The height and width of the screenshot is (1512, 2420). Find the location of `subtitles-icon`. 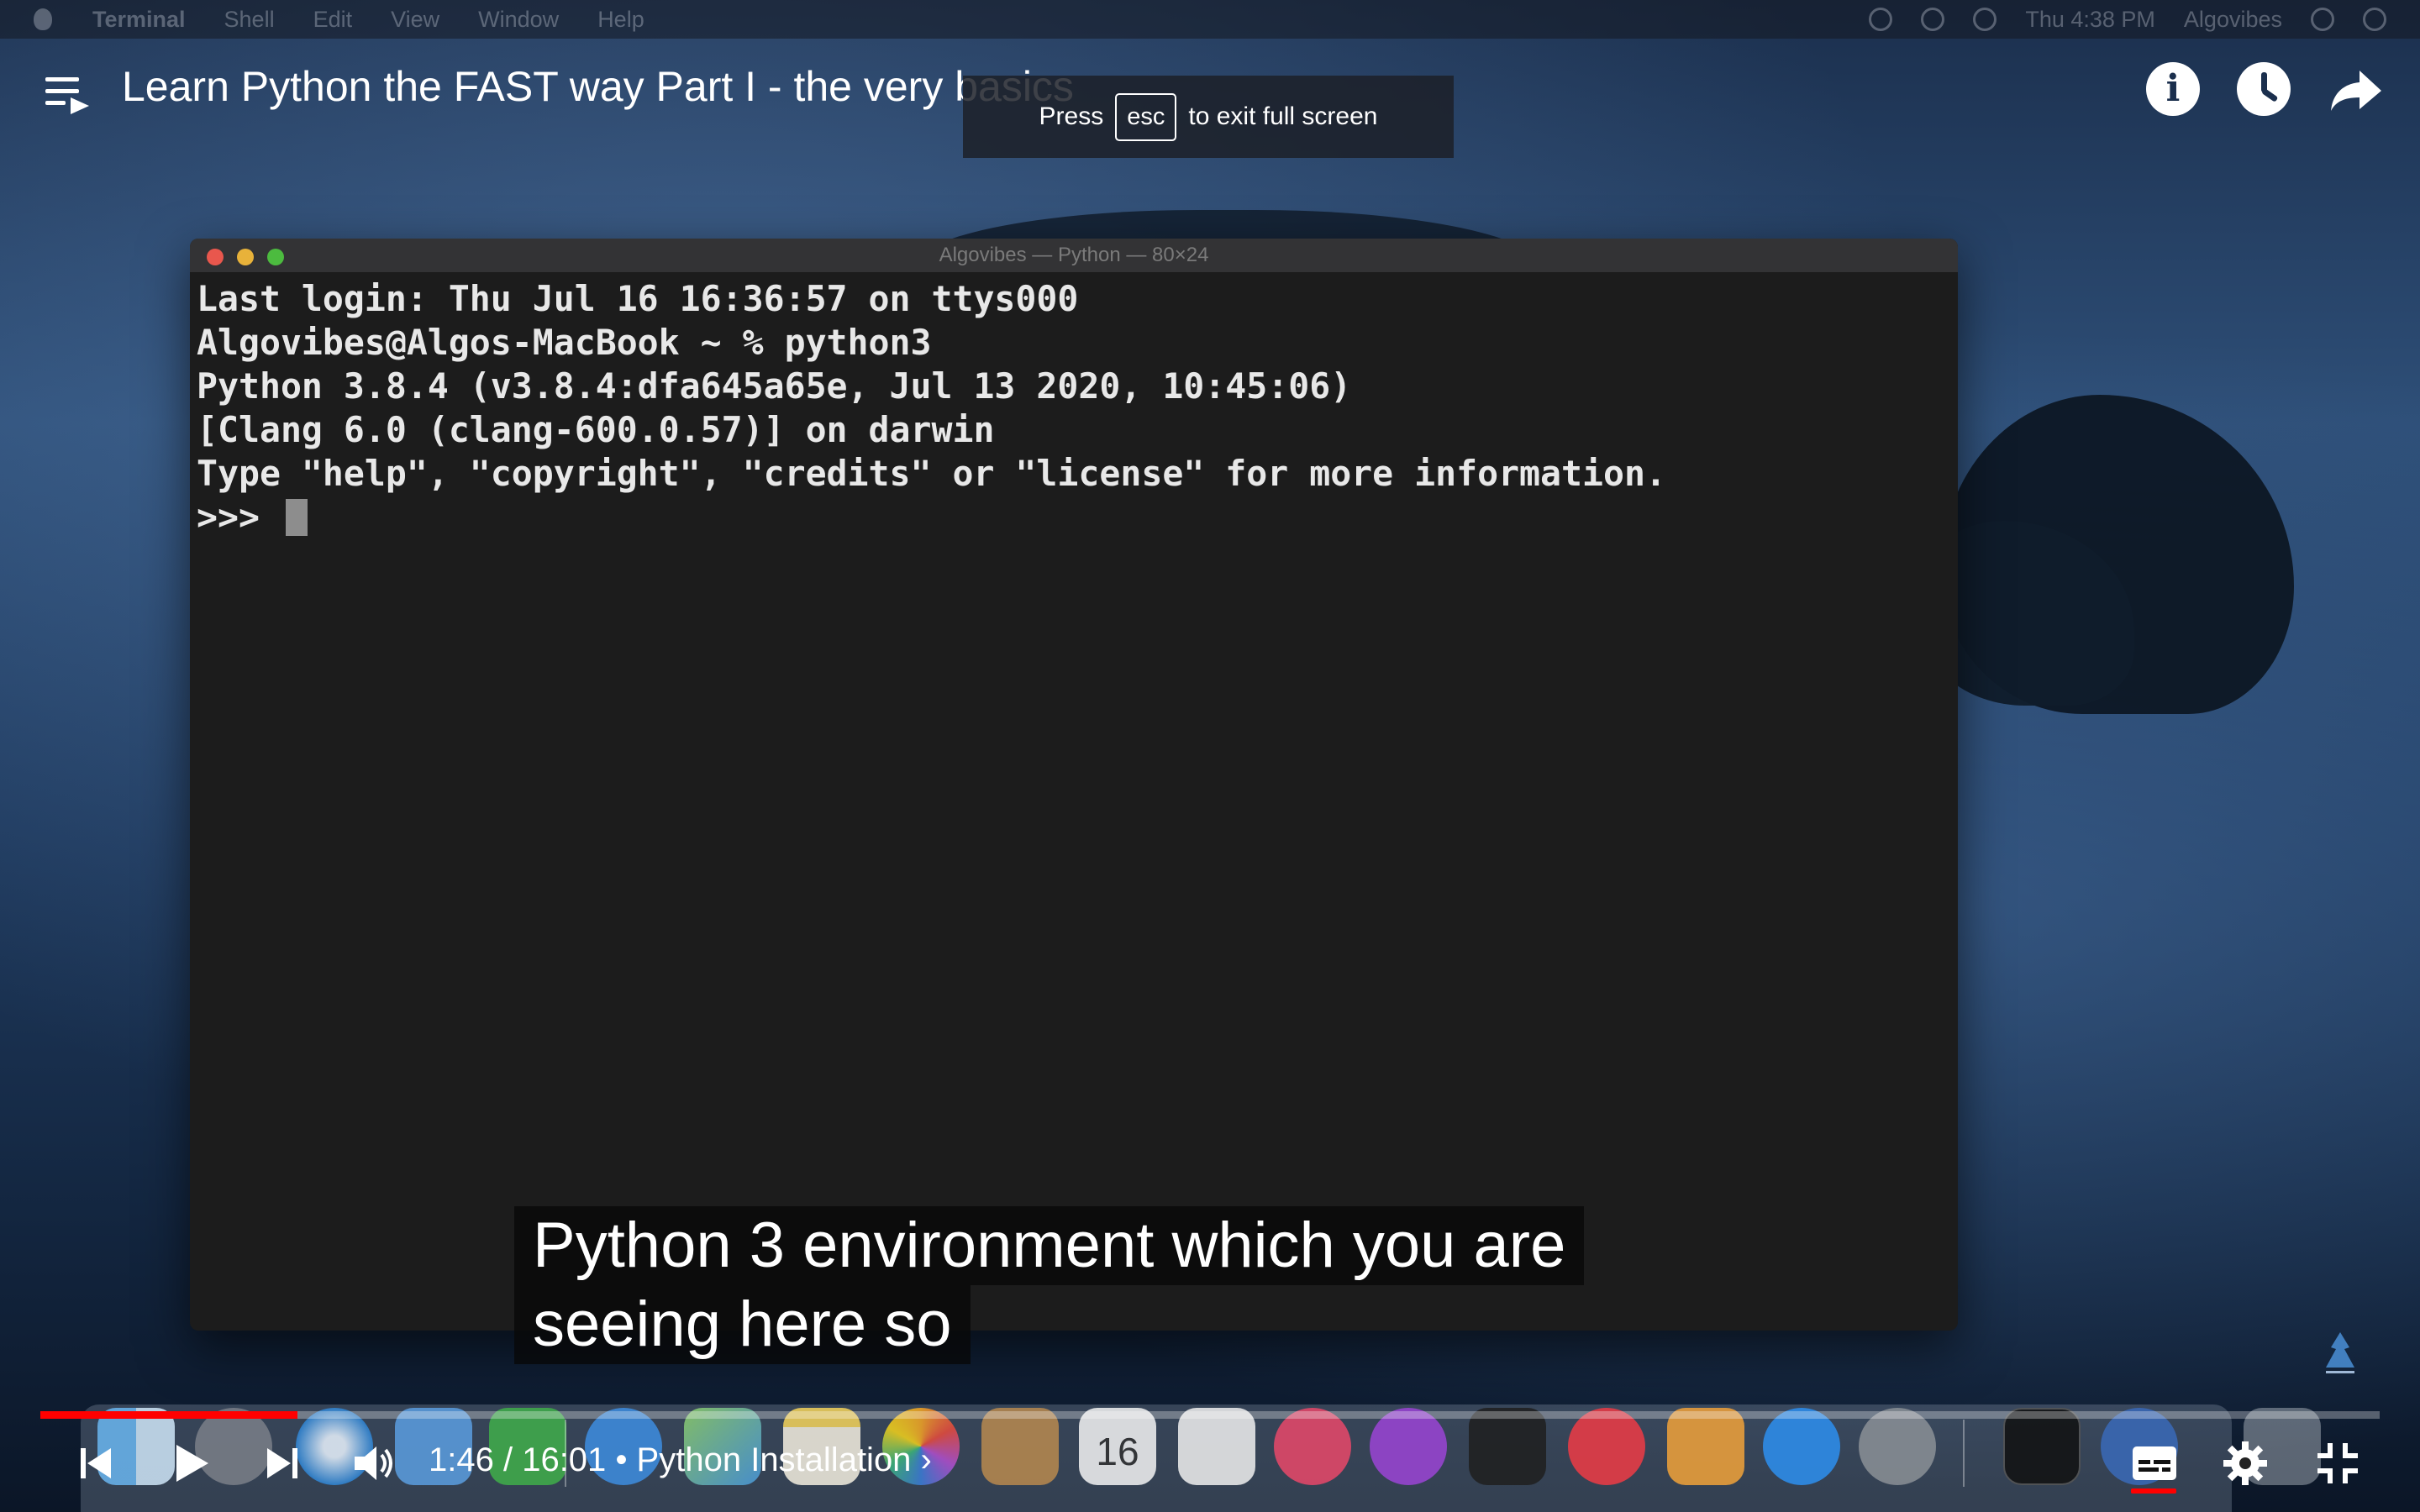

subtitles-icon is located at coordinates (2154, 1463).